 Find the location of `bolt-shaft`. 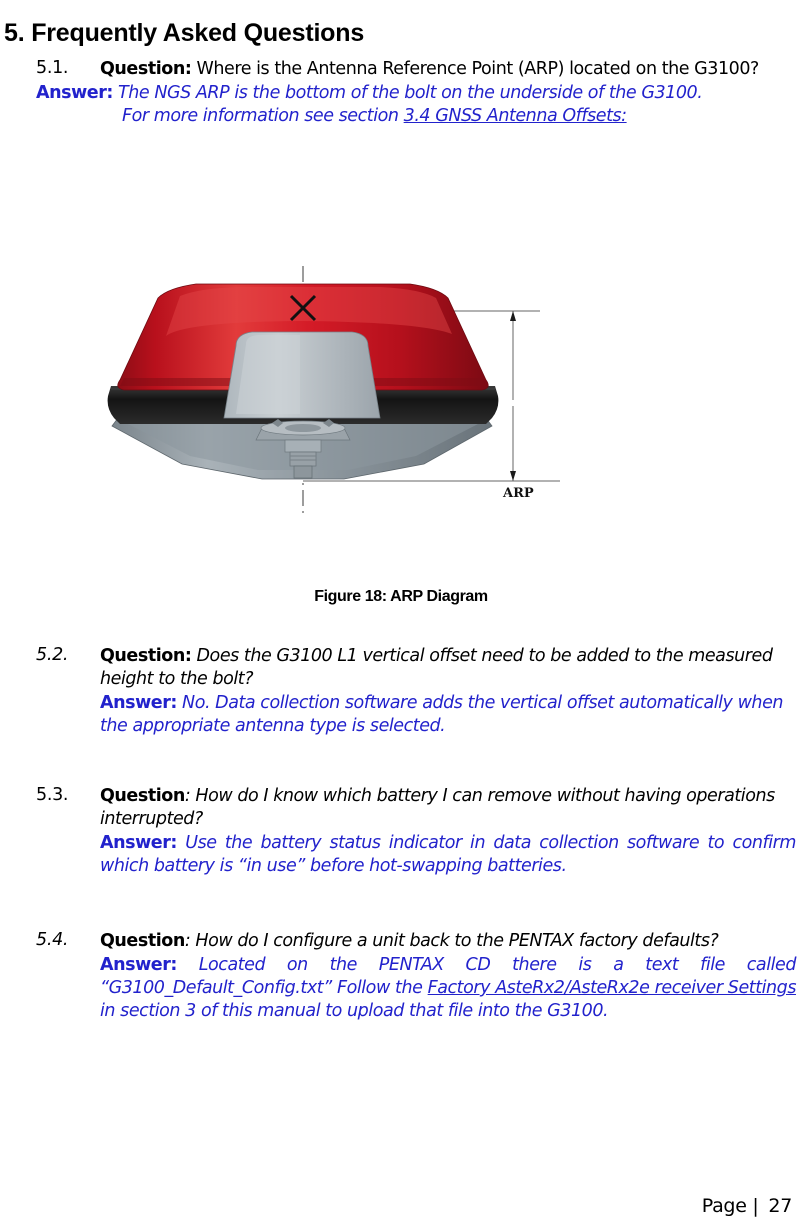

bolt-shaft is located at coordinates (303, 459).